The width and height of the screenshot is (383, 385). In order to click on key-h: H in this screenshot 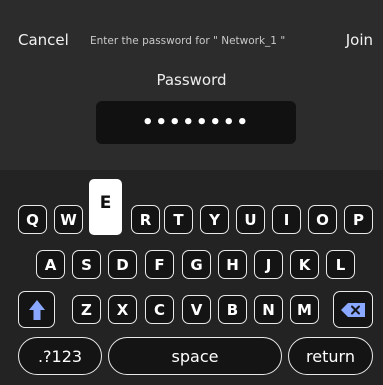, I will do `click(232, 264)`.